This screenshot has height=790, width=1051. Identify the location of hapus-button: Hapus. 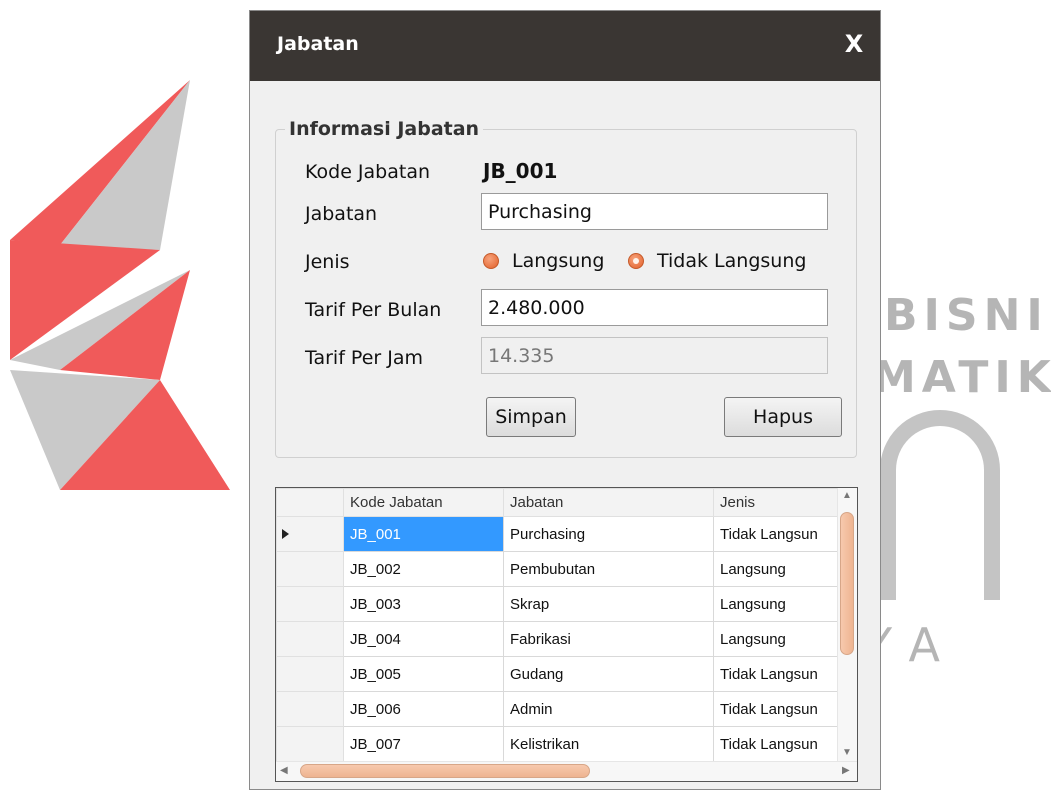
(783, 417).